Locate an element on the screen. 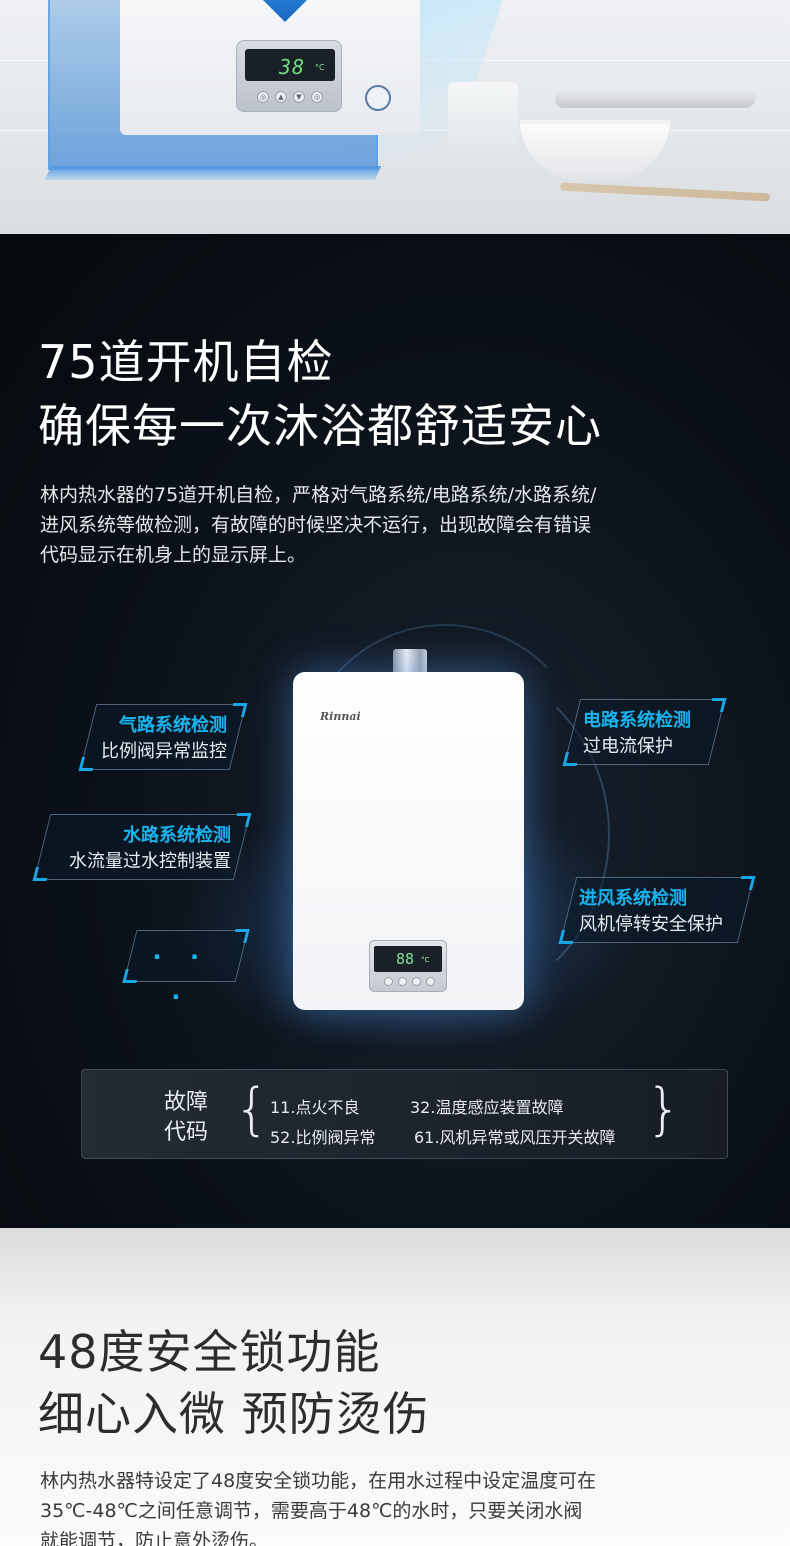 The width and height of the screenshot is (790, 1546). brand-logo: Rinnai is located at coordinates (340, 716).